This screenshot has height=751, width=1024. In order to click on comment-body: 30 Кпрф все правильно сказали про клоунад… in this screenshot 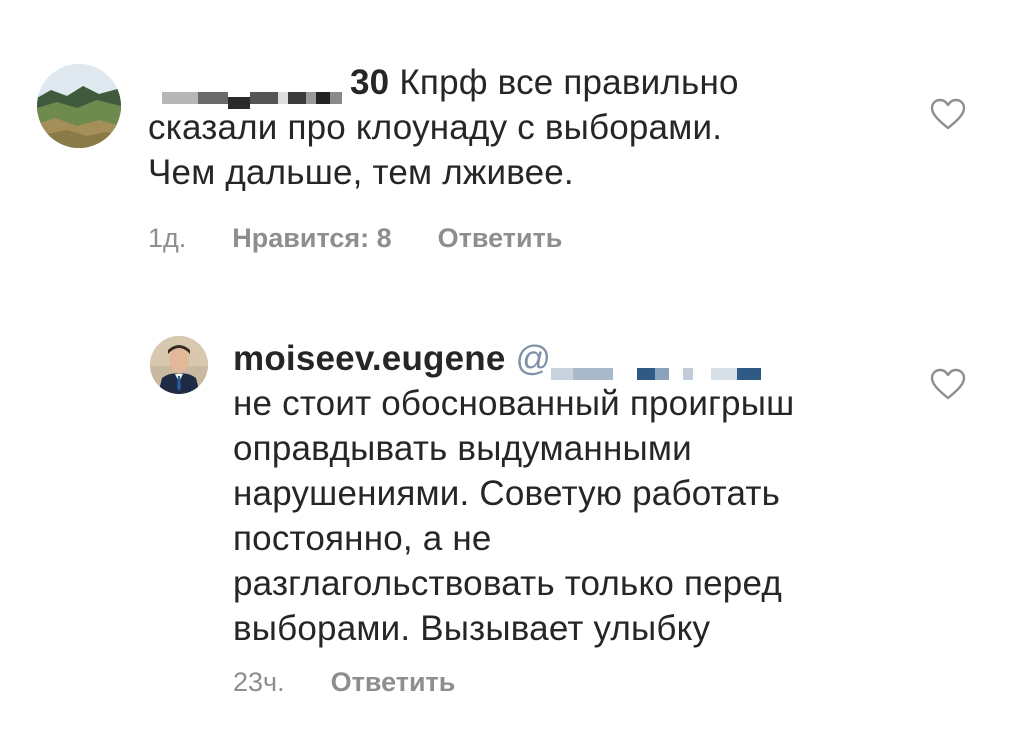, I will do `click(528, 127)`.